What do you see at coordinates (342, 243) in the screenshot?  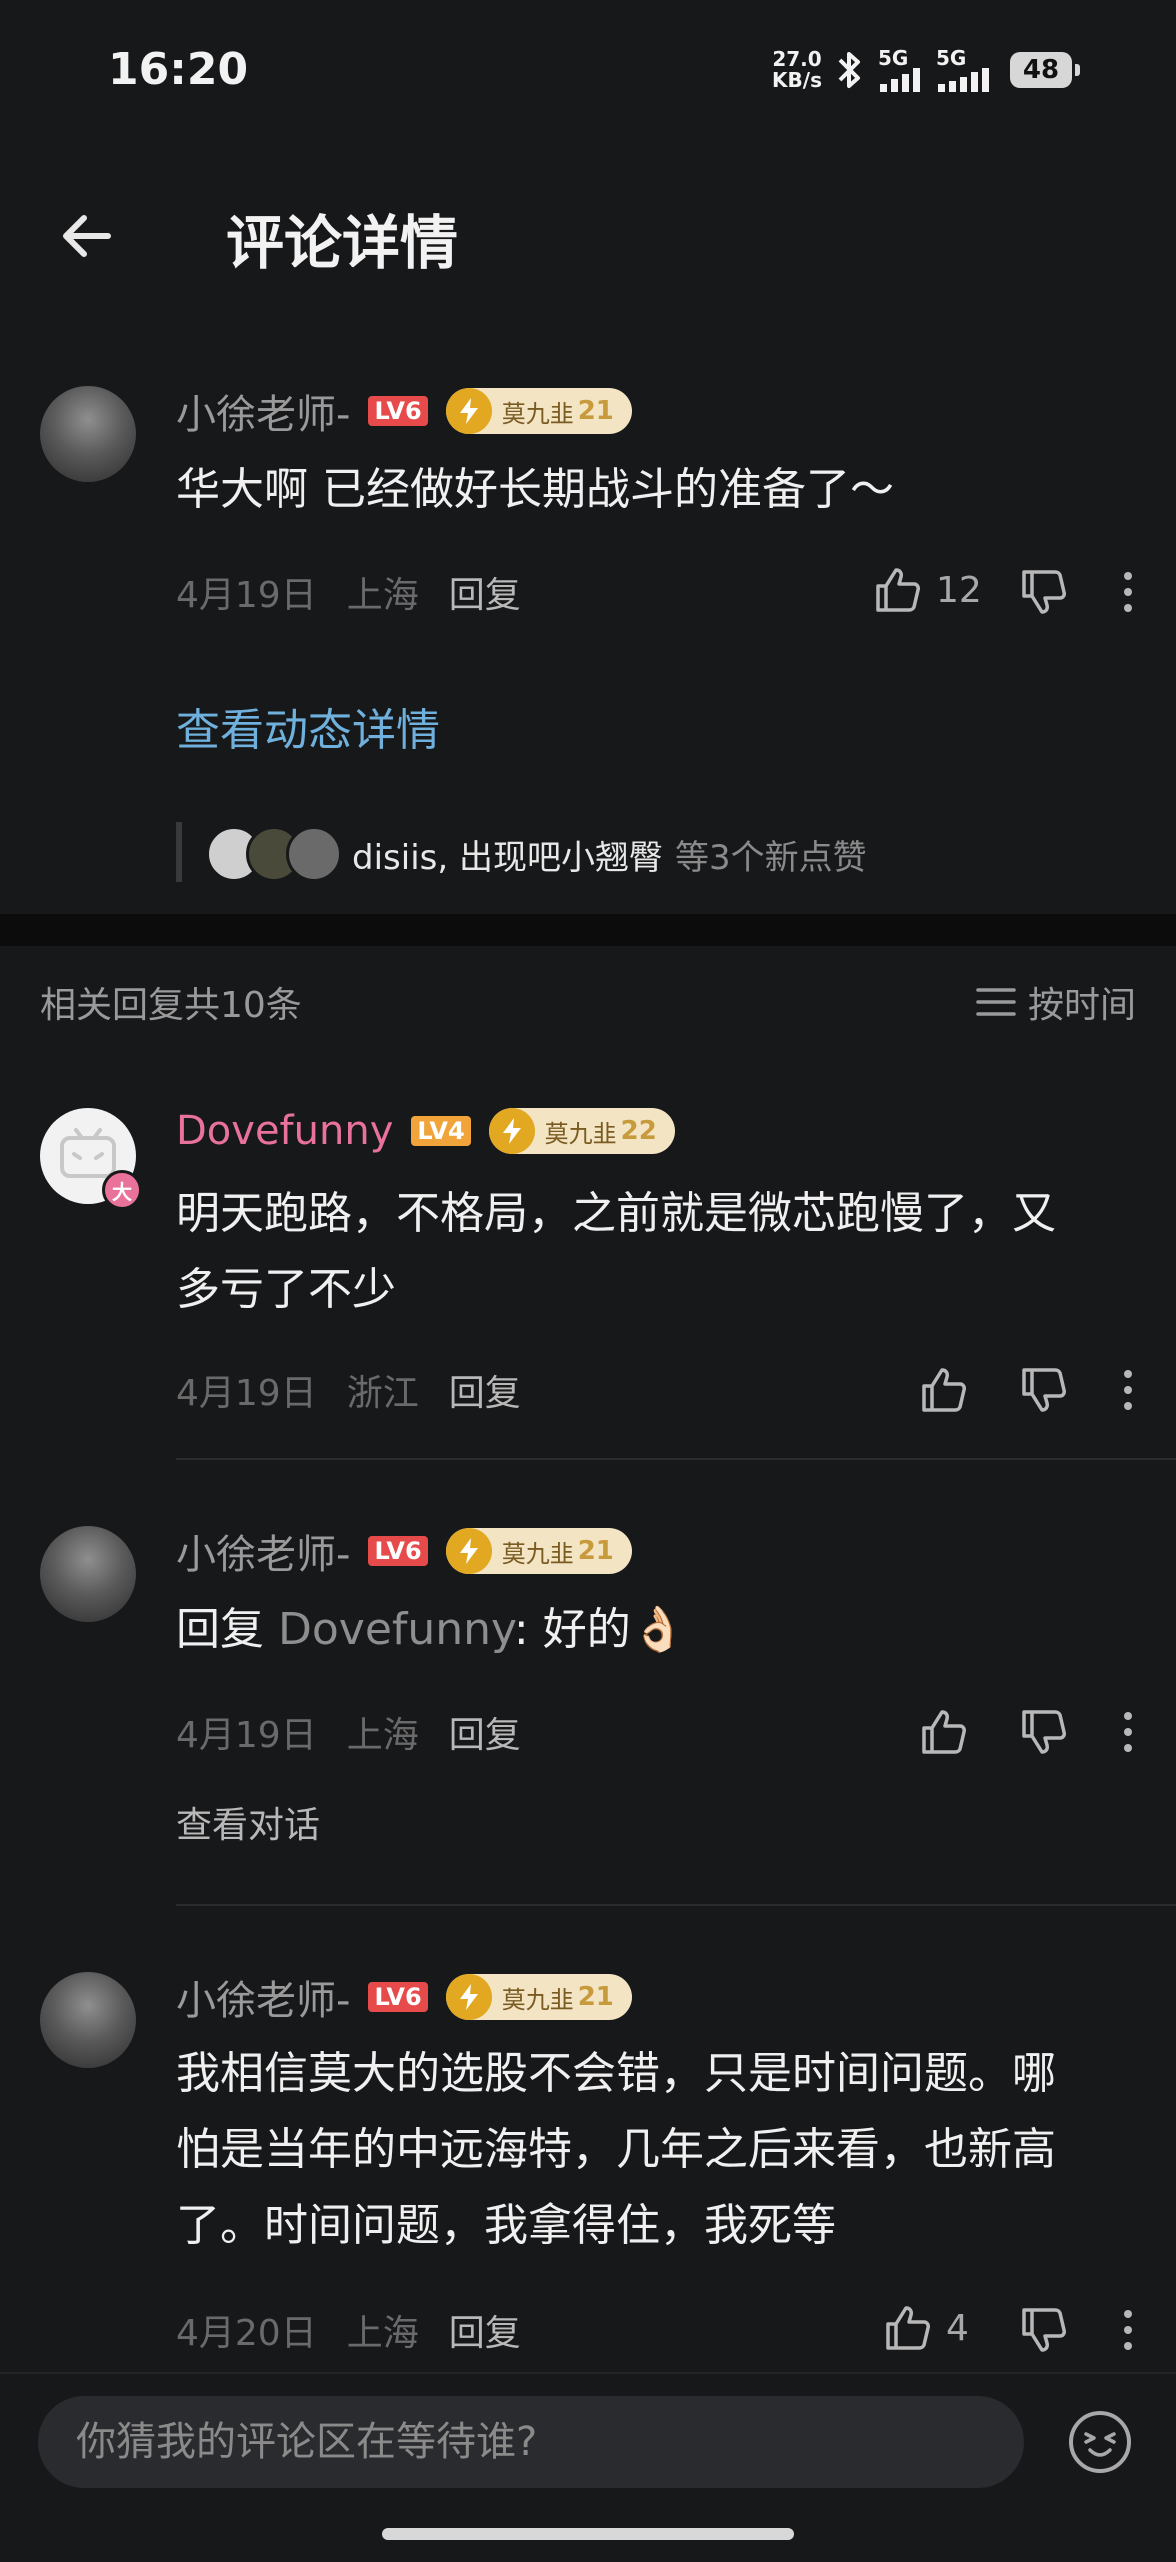 I see `page-title: 评论详情` at bounding box center [342, 243].